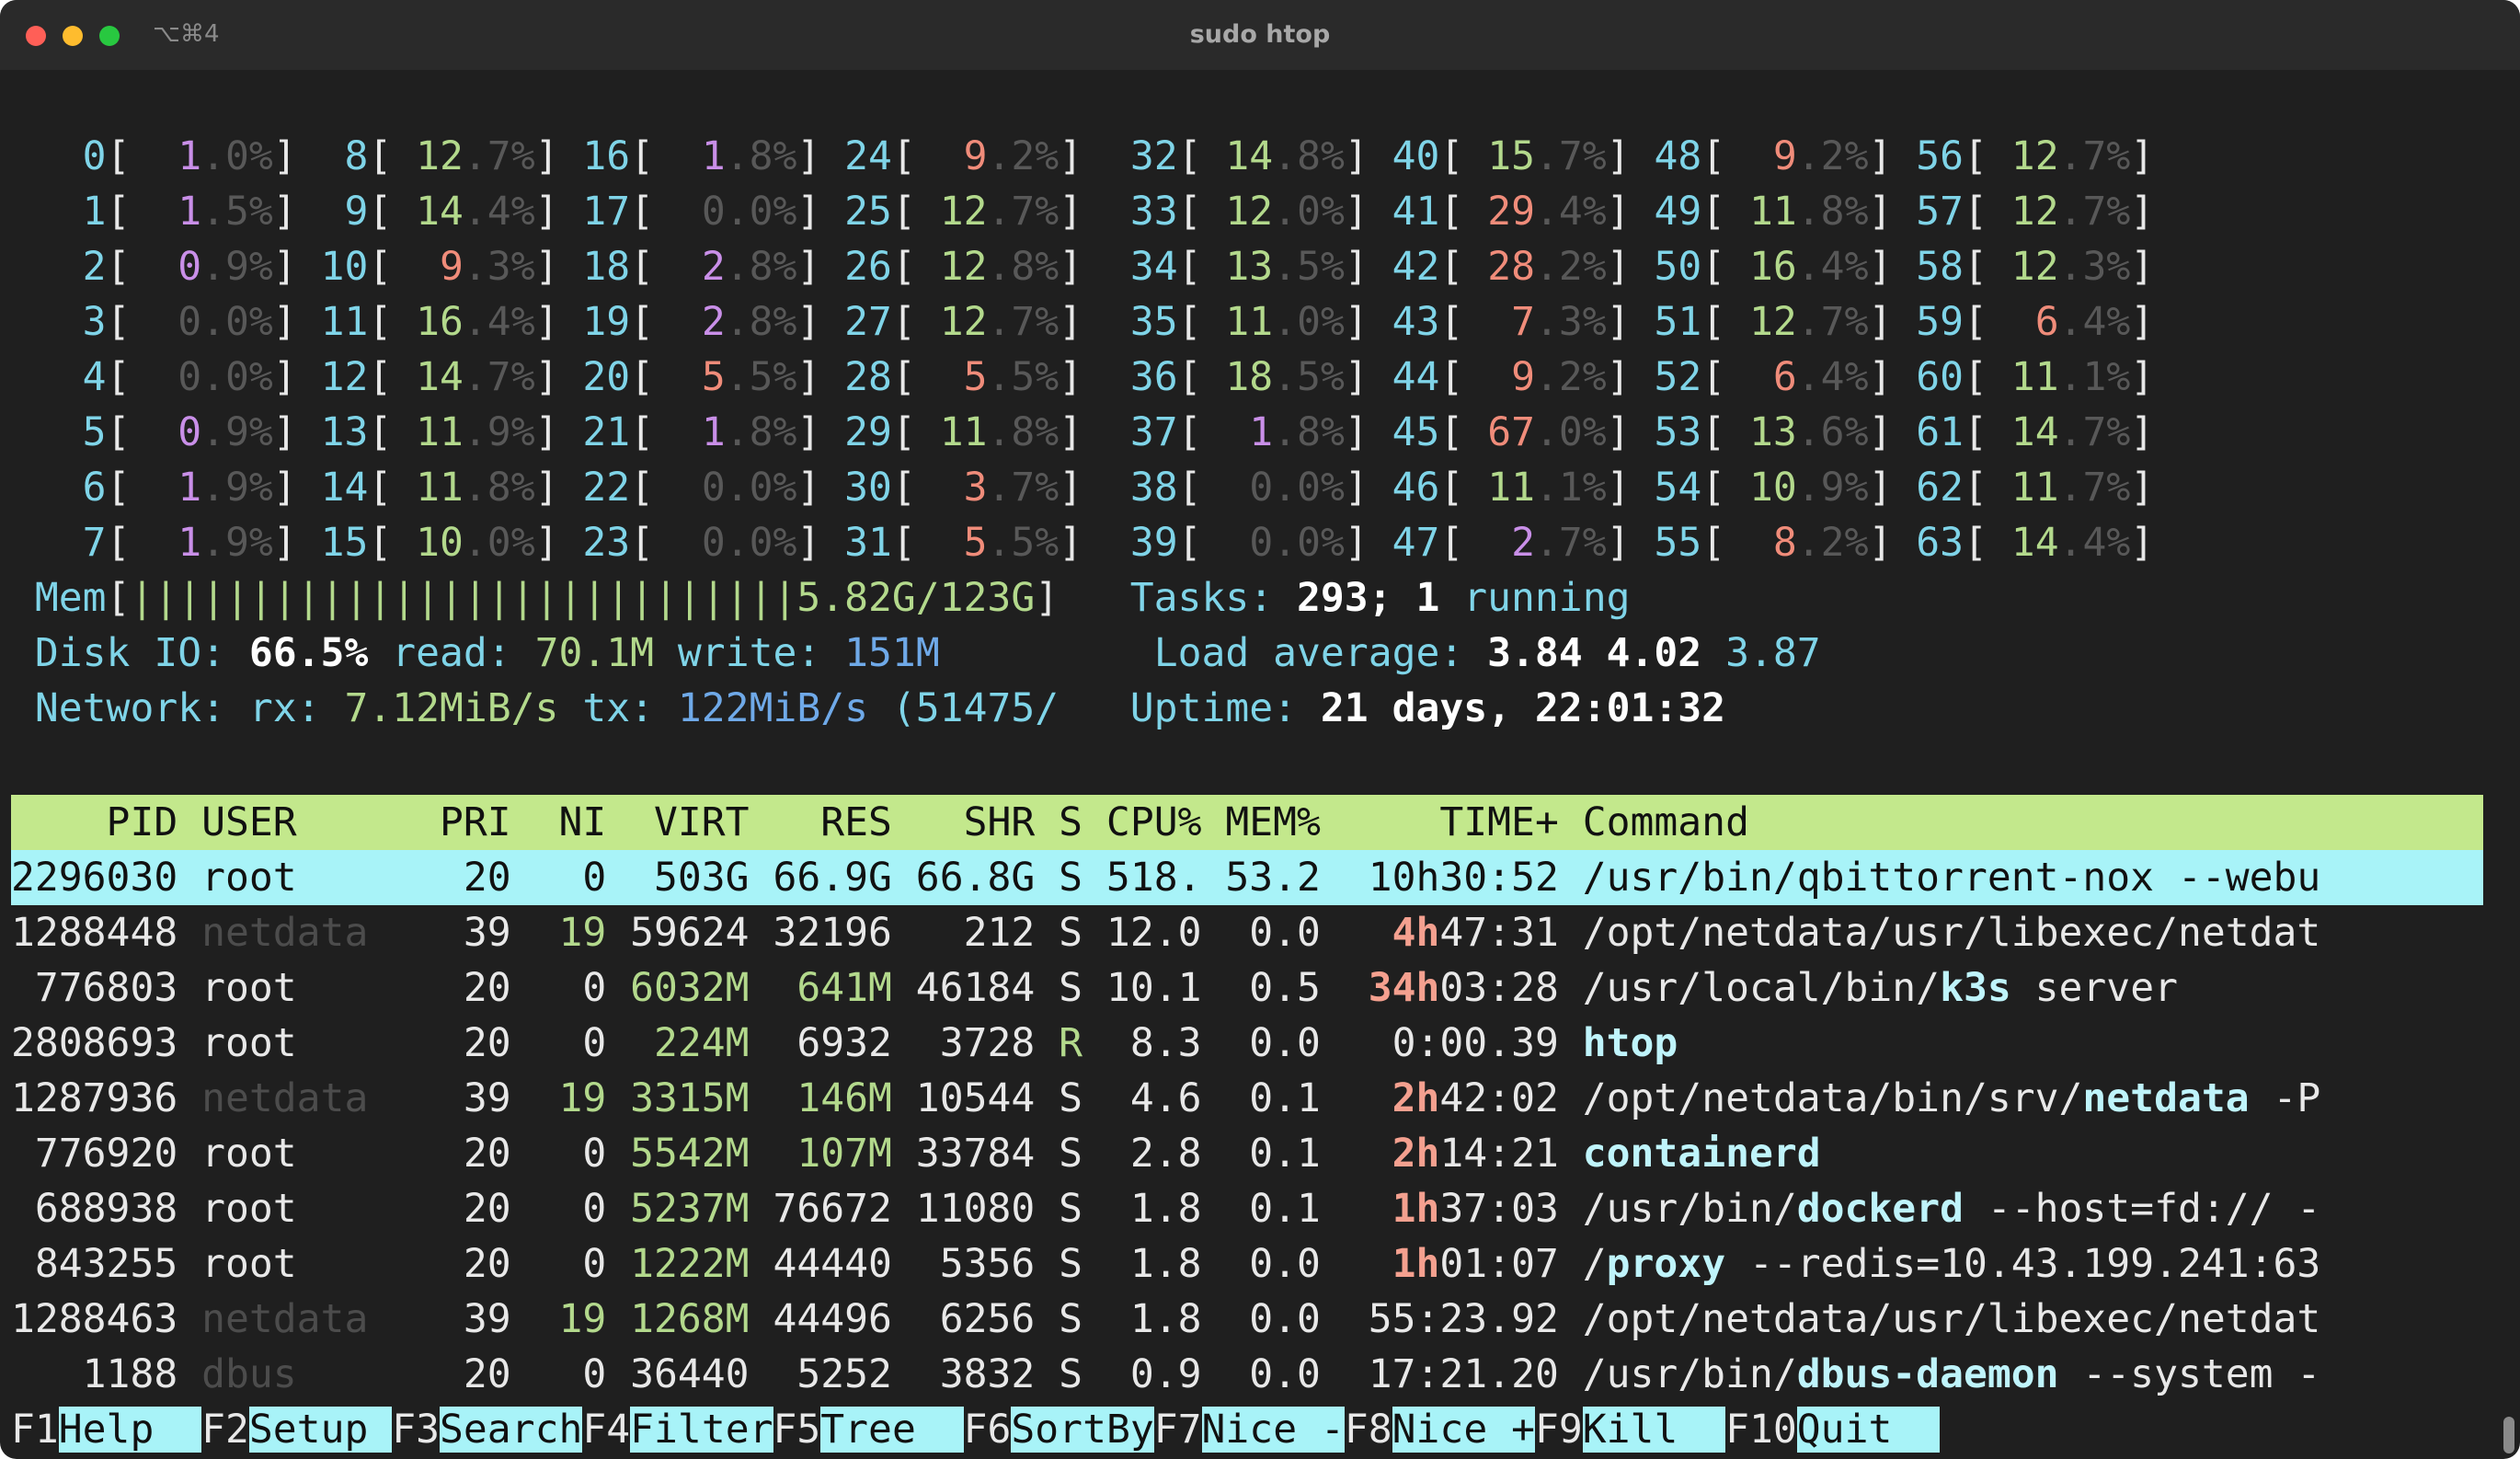 The width and height of the screenshot is (2520, 1459). What do you see at coordinates (463, 822) in the screenshot?
I see `column-header-pri: PRI` at bounding box center [463, 822].